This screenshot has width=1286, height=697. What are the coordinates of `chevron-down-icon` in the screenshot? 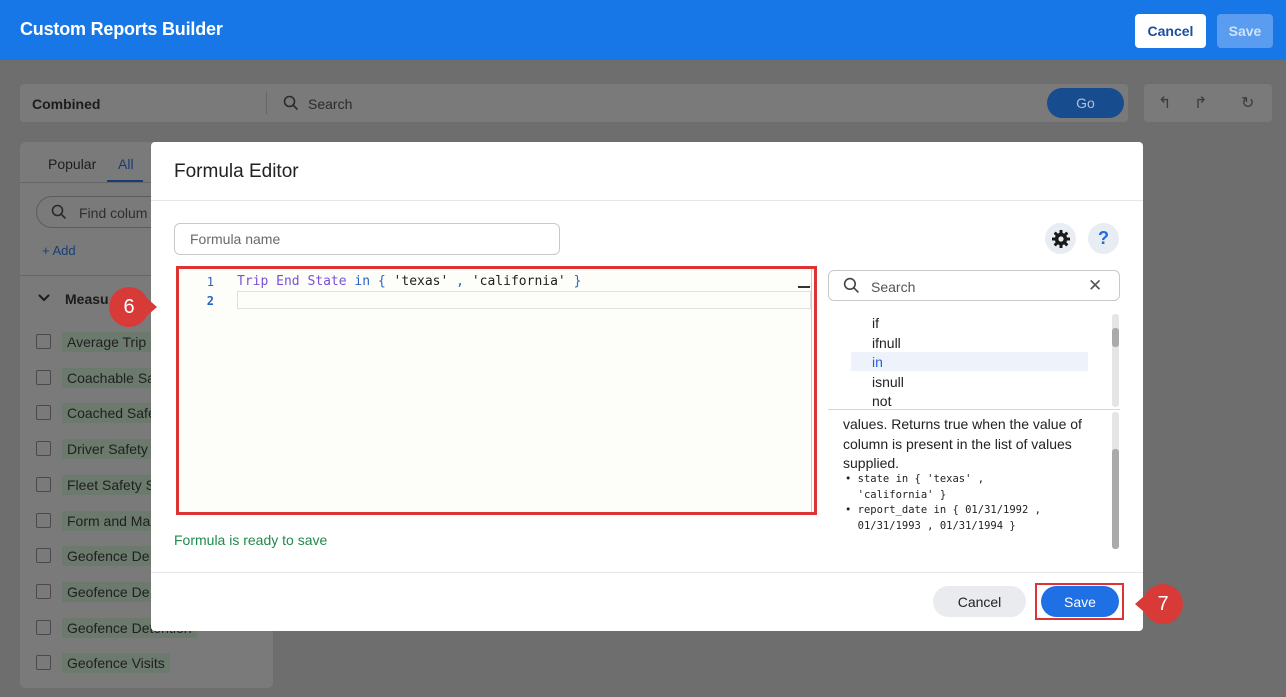 It's located at (44, 298).